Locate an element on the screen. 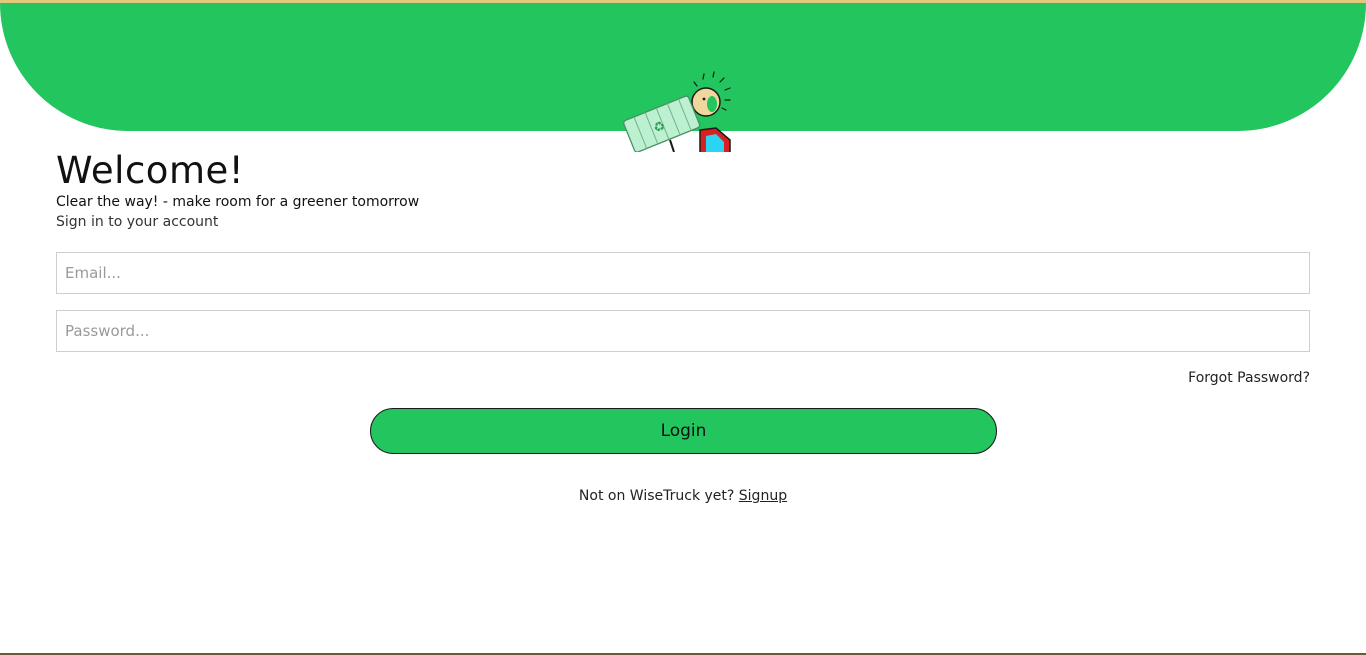  password-field is located at coordinates (683, 331).